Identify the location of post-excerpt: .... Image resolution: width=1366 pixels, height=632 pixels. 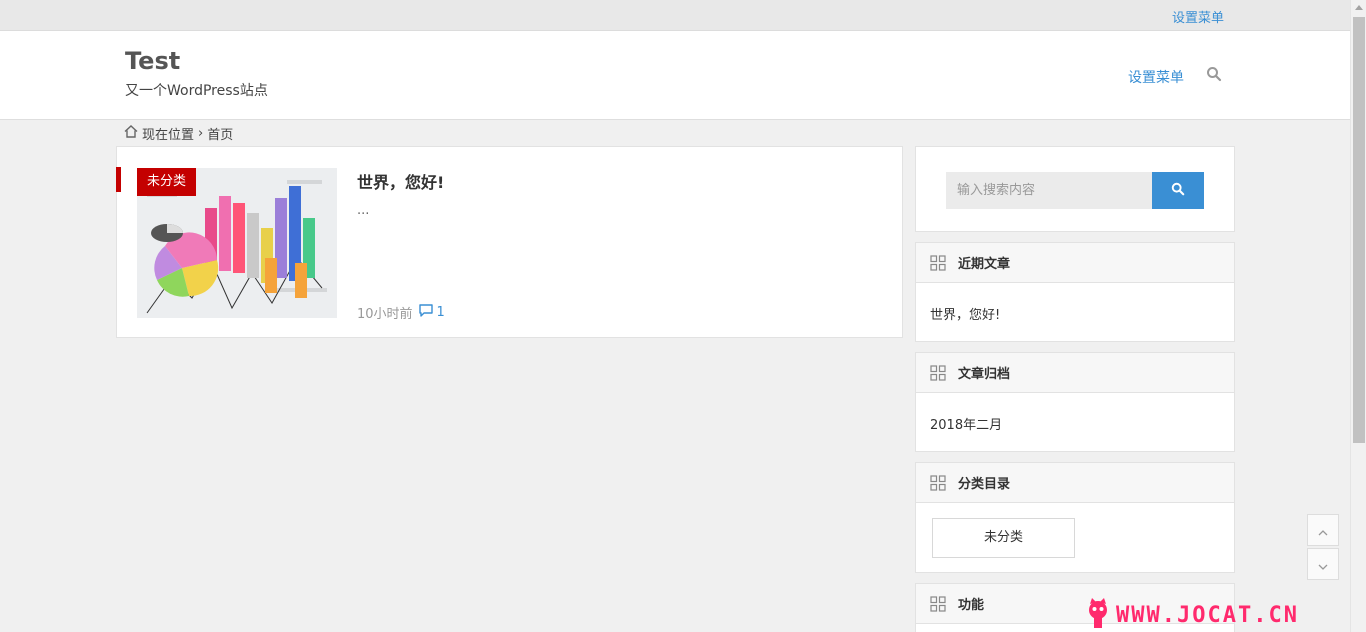
(363, 210).